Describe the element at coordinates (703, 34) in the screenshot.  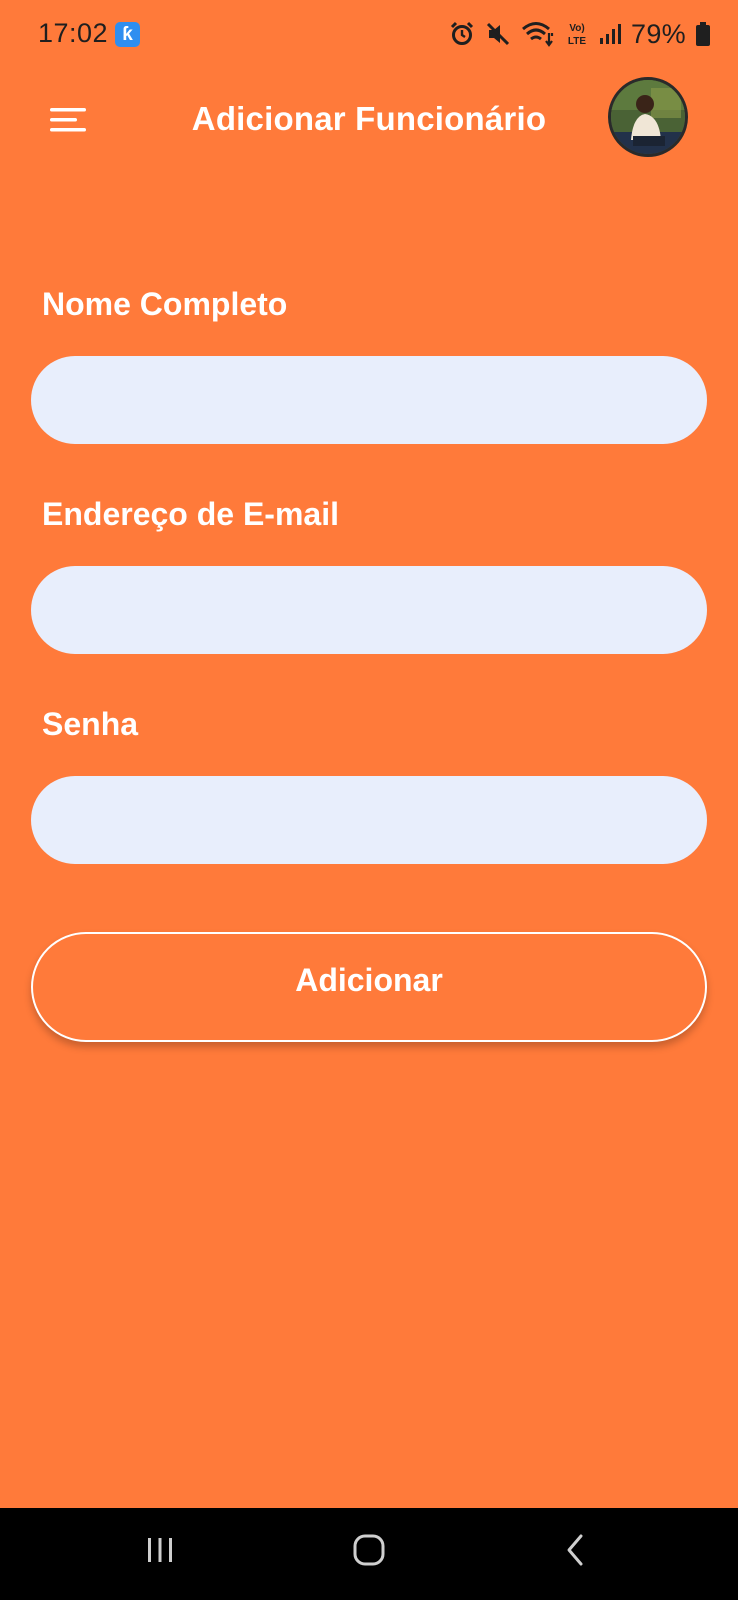
I see `battery-icon` at that location.